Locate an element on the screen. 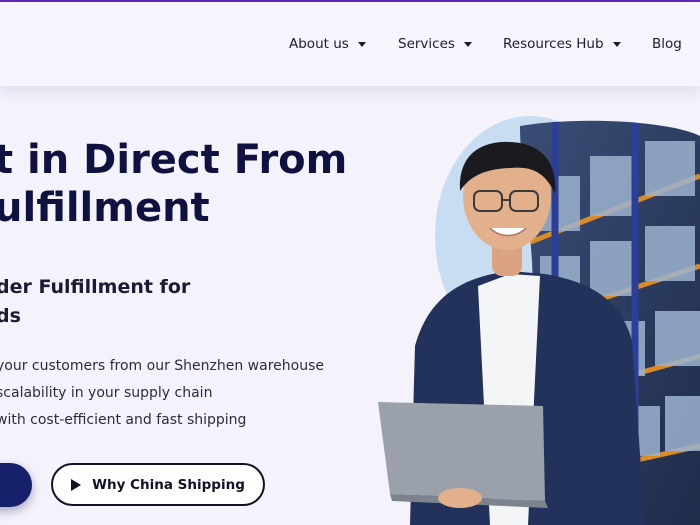  nav-services: Services is located at coordinates (435, 44).